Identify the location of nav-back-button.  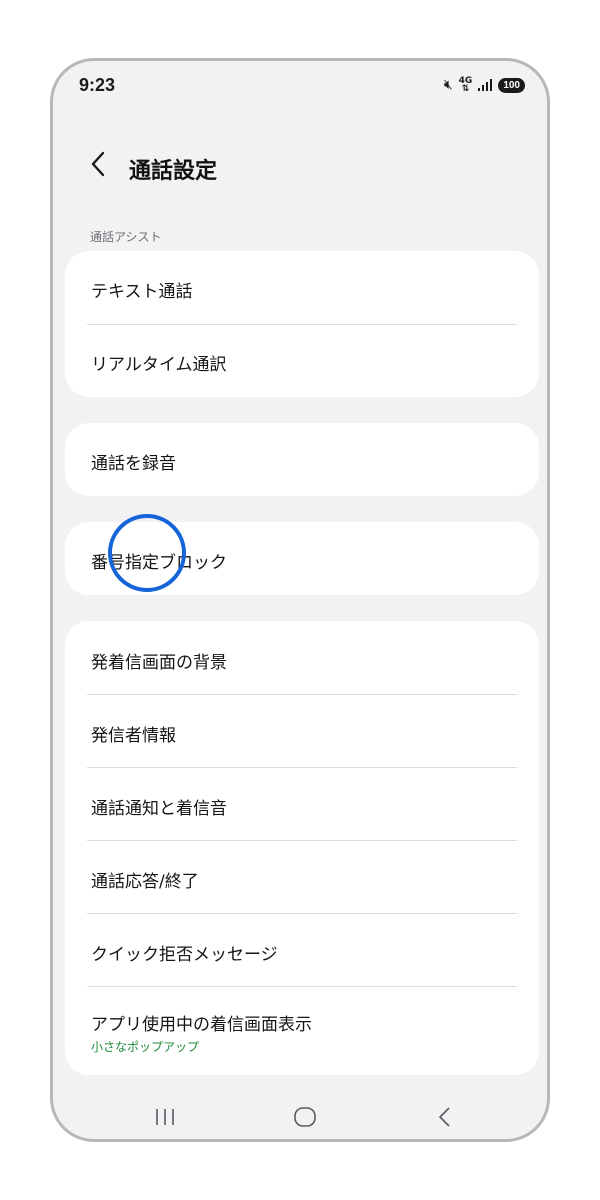
(445, 1114).